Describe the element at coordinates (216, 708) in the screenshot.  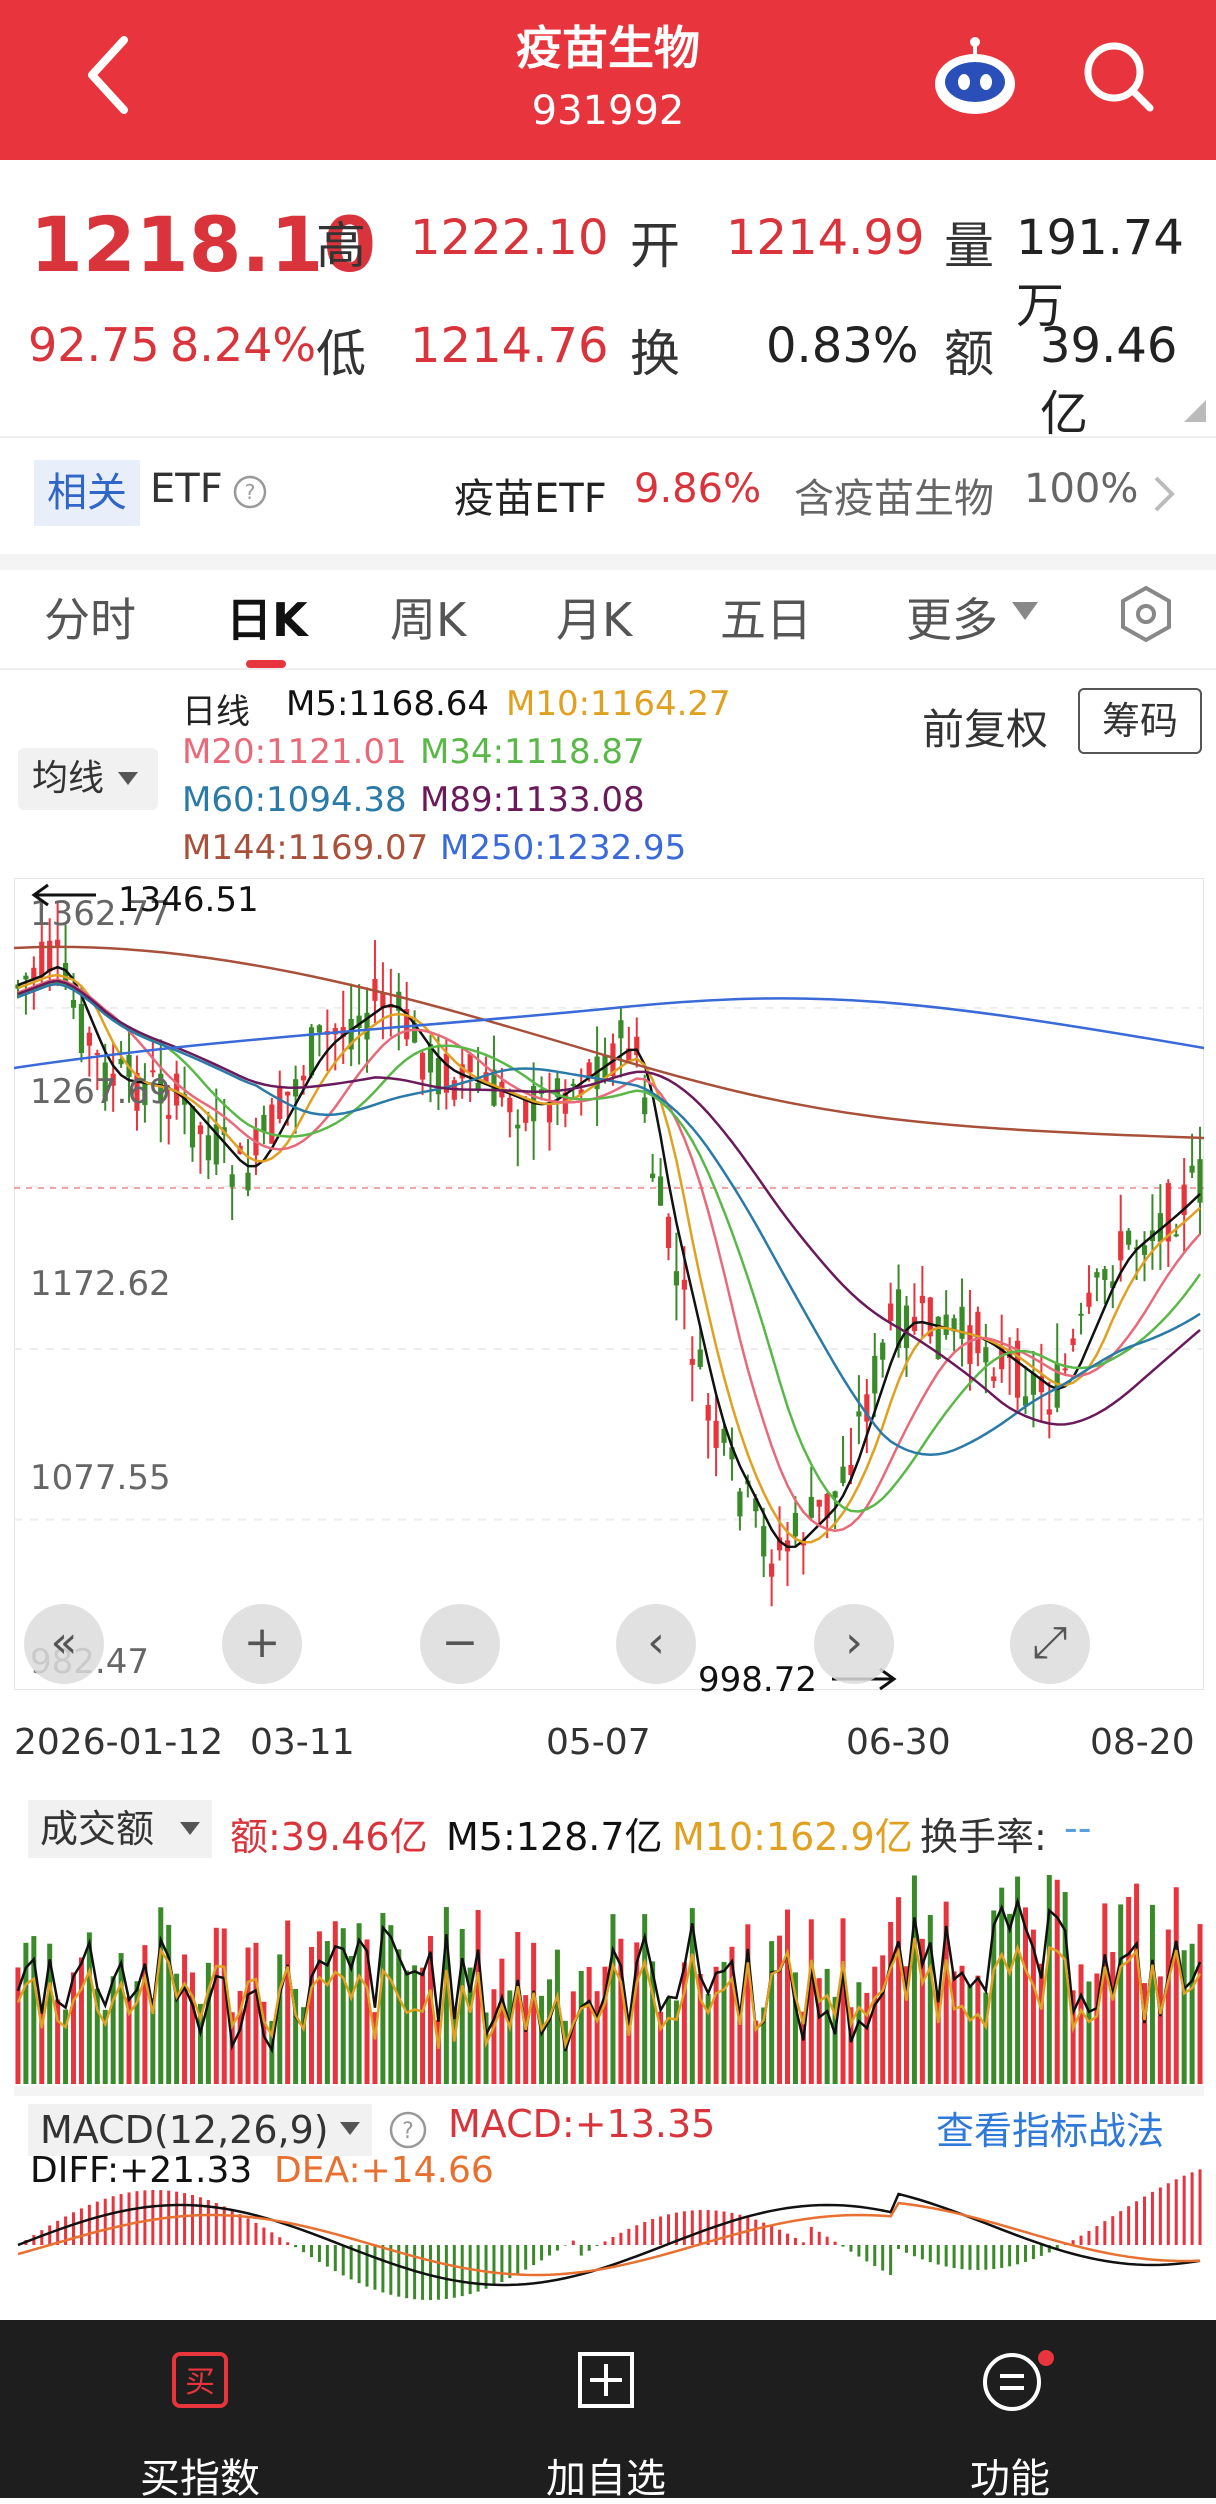
I see `ma-period-type: 日线` at that location.